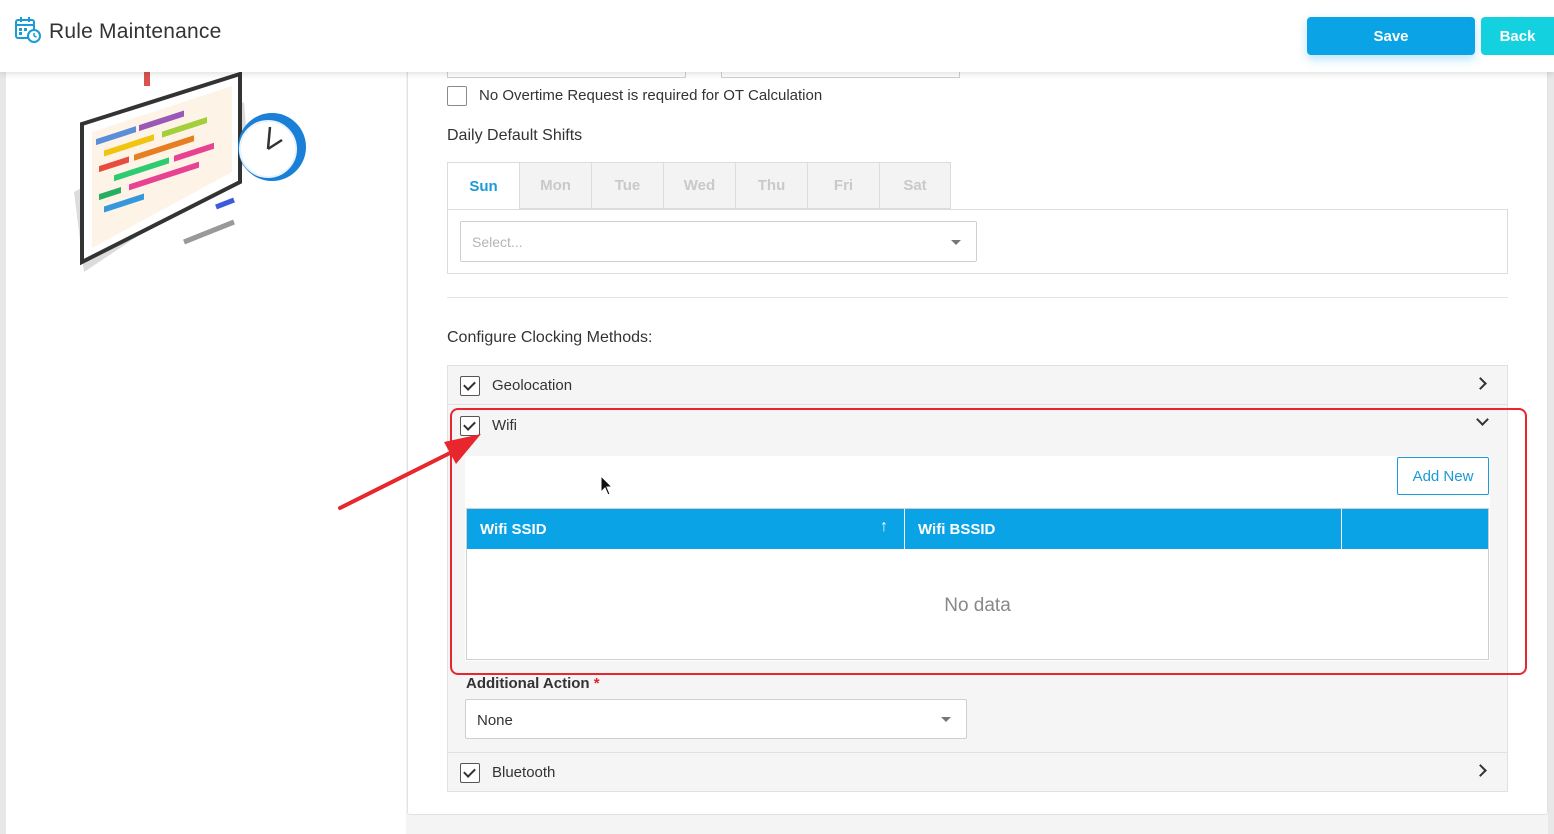 The width and height of the screenshot is (1554, 834). What do you see at coordinates (1391, 36) in the screenshot?
I see `save-button: Save` at bounding box center [1391, 36].